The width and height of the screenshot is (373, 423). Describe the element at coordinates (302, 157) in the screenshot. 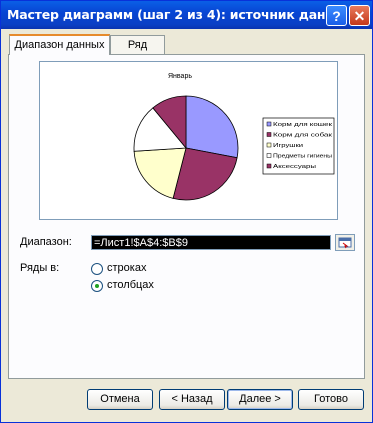

I see `legend-entry: Предметы гигиены` at that location.